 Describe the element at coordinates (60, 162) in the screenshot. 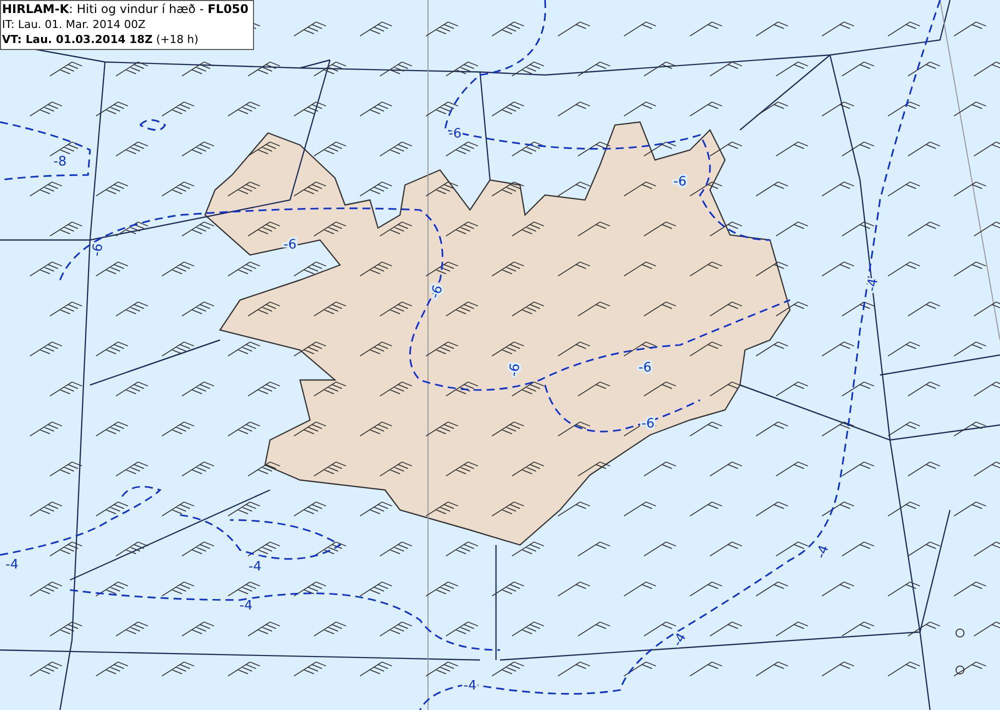

I see `contour-label: -8` at that location.